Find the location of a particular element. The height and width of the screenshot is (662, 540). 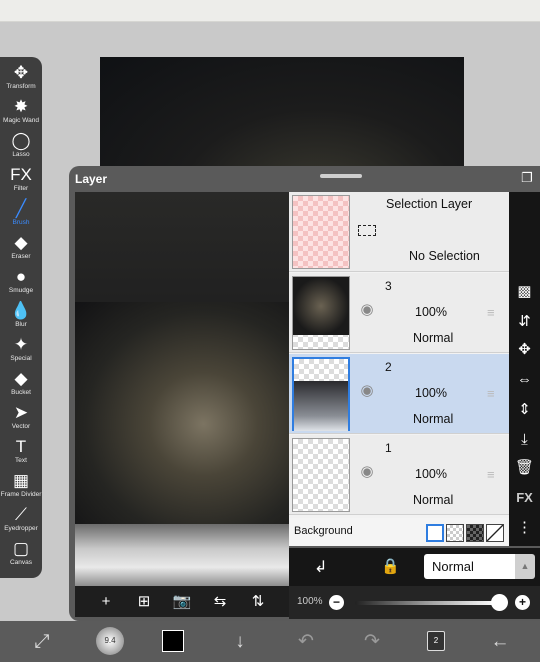

blend-mode-arrow-icon: ▲ is located at coordinates (525, 566).